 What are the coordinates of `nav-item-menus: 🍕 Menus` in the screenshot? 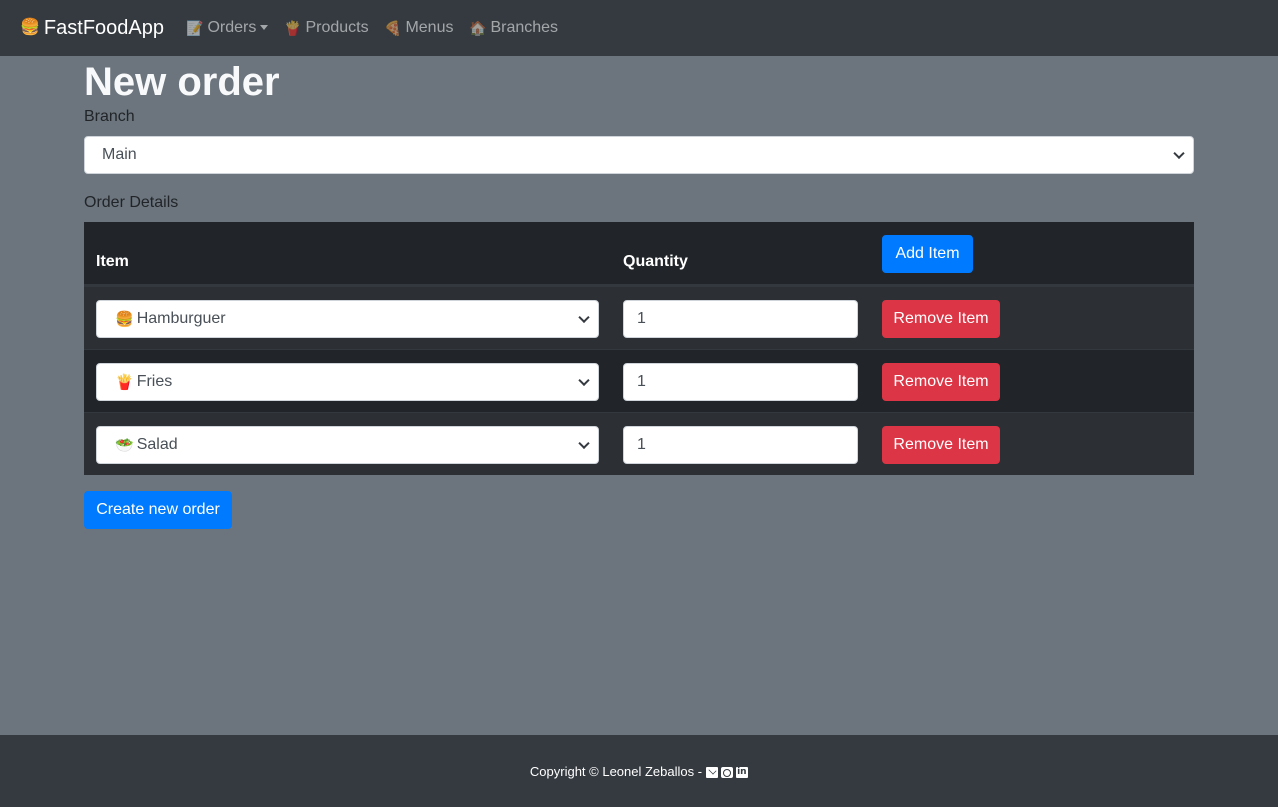 It's located at (418, 28).